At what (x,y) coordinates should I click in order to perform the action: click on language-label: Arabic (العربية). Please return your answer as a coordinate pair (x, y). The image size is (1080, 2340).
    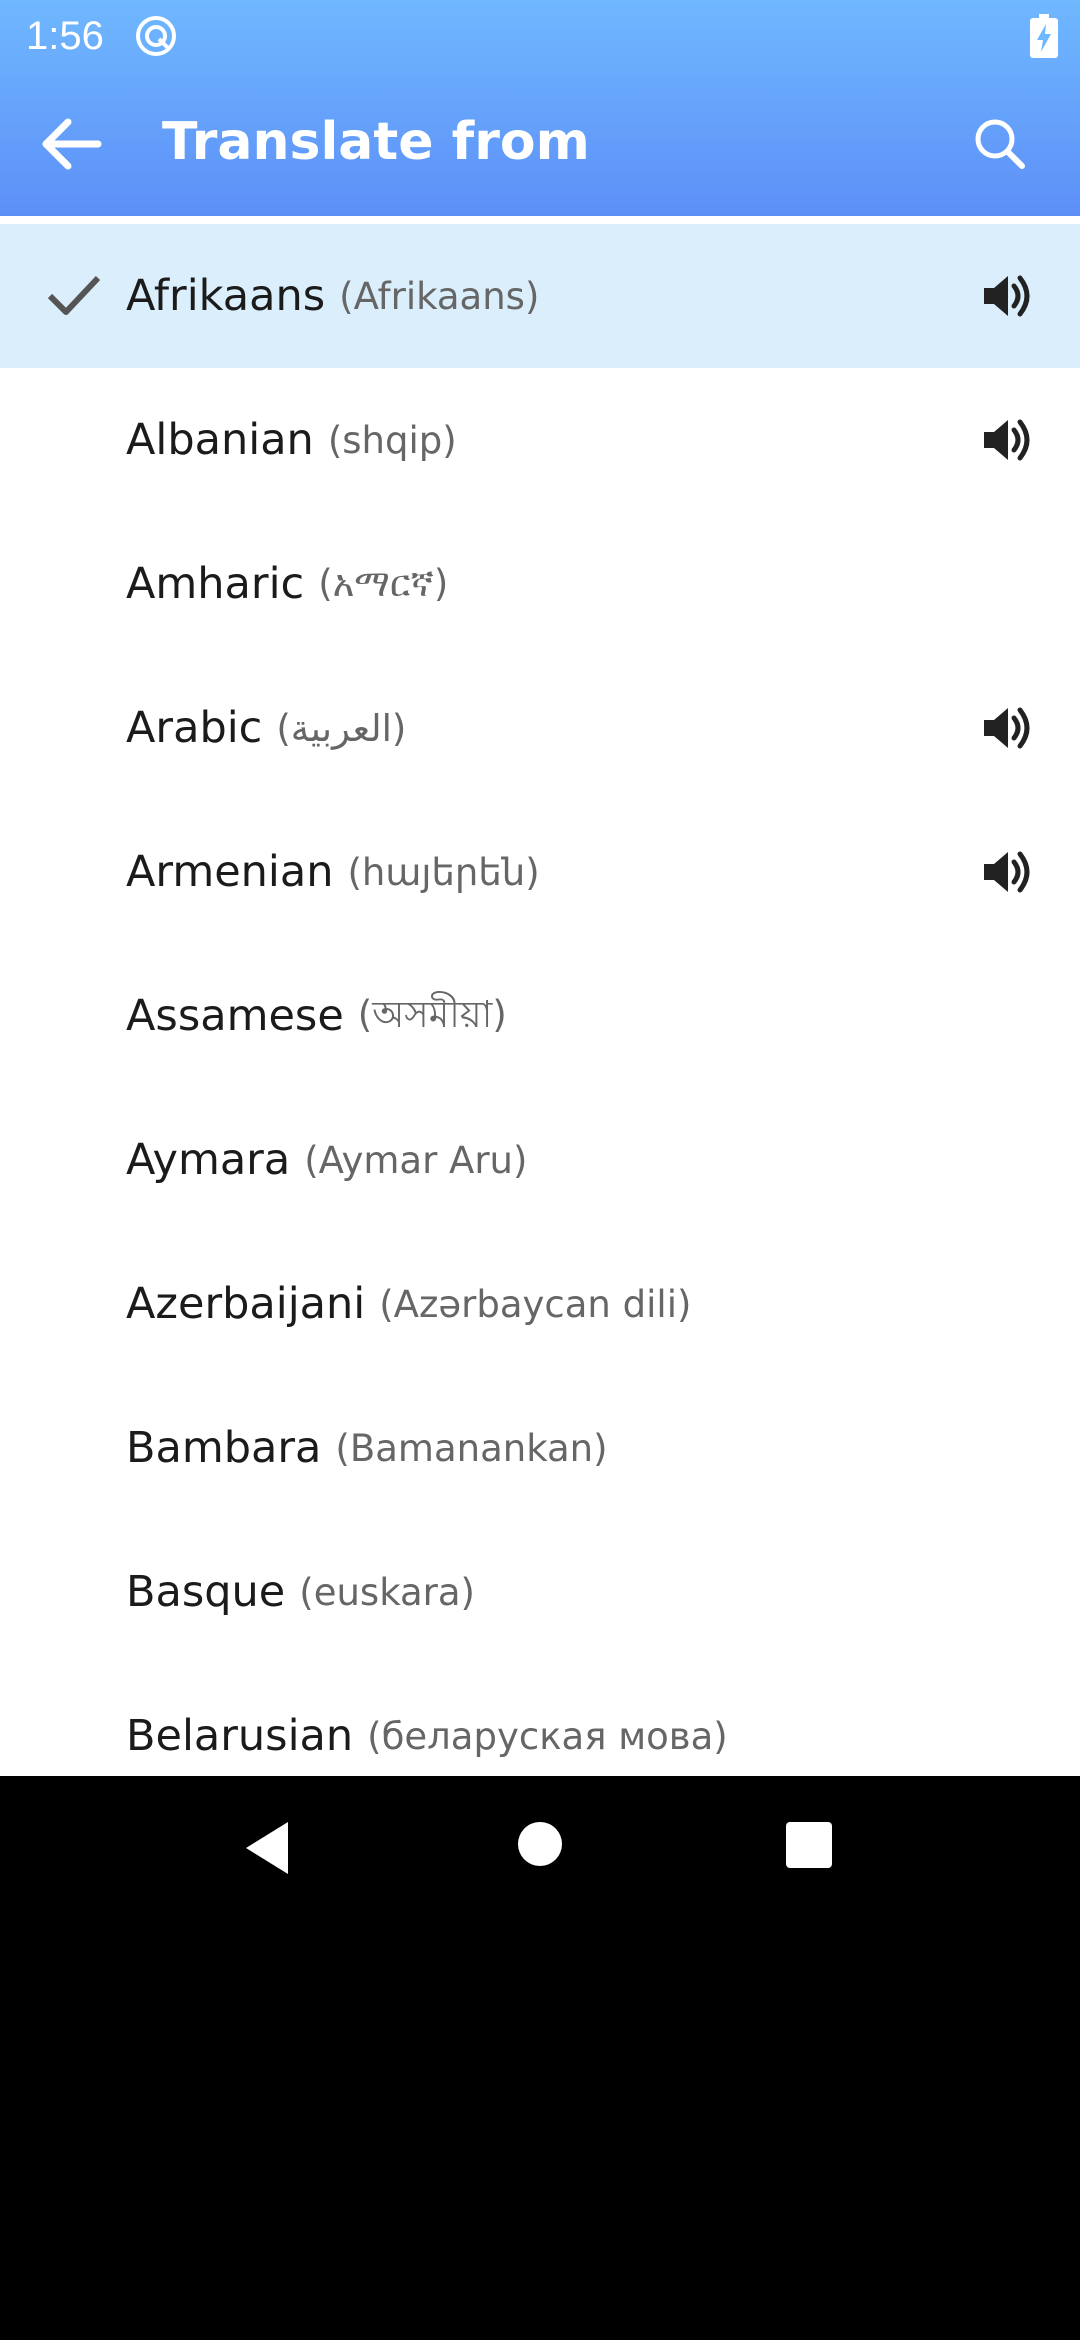
    Looking at the image, I should click on (266, 728).